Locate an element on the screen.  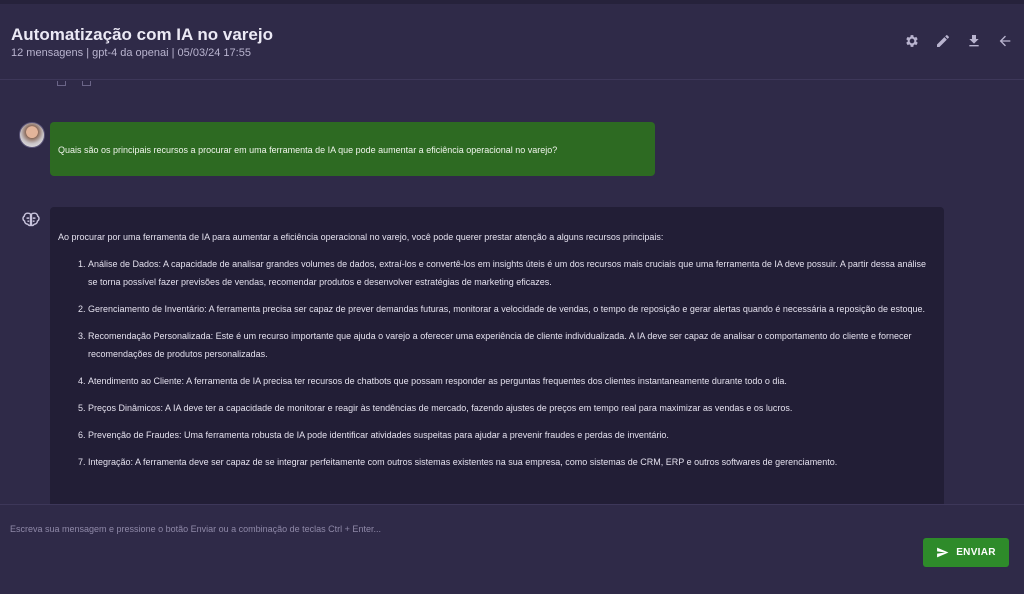
send-button-label: ENVIAR is located at coordinates (976, 552).